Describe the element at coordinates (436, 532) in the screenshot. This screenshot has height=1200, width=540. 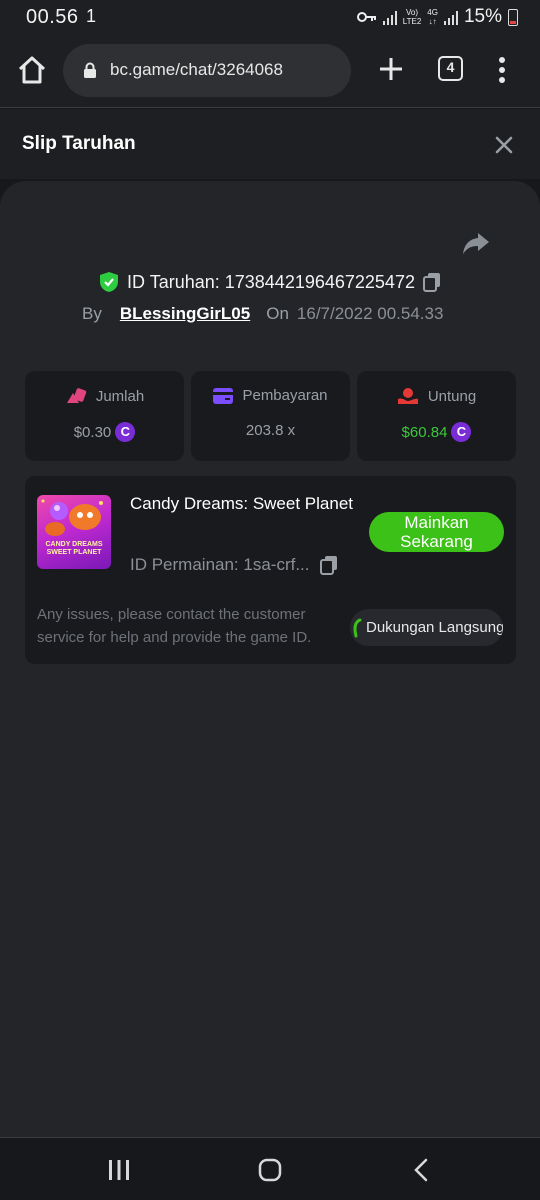
I see `play-now-button: Mainkan Sekarang` at that location.